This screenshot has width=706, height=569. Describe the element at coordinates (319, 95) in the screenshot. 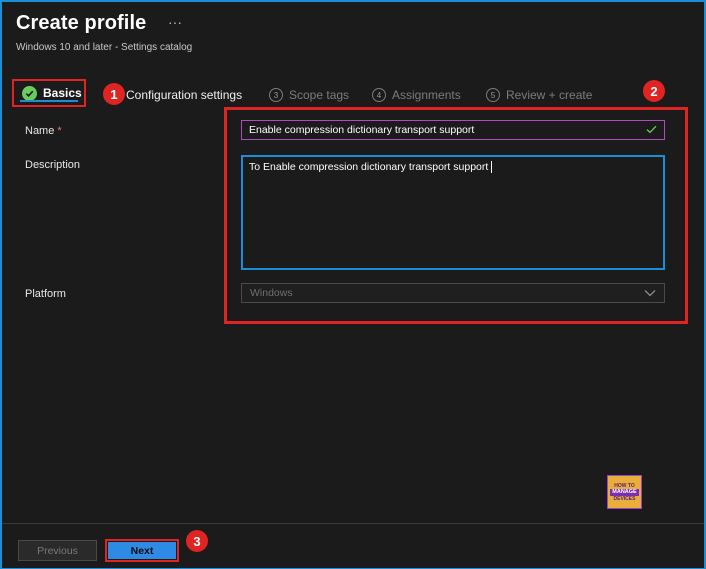

I see `step-scope-tags-label: Scope tags` at that location.